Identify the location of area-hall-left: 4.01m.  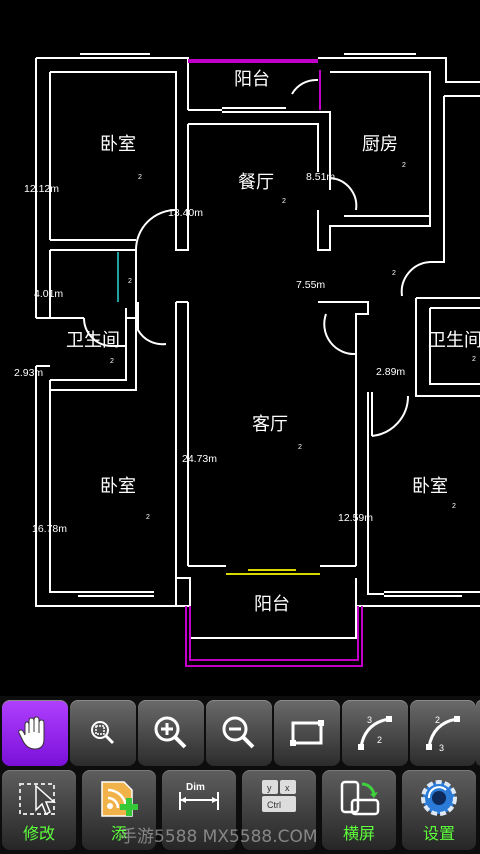
(49, 294).